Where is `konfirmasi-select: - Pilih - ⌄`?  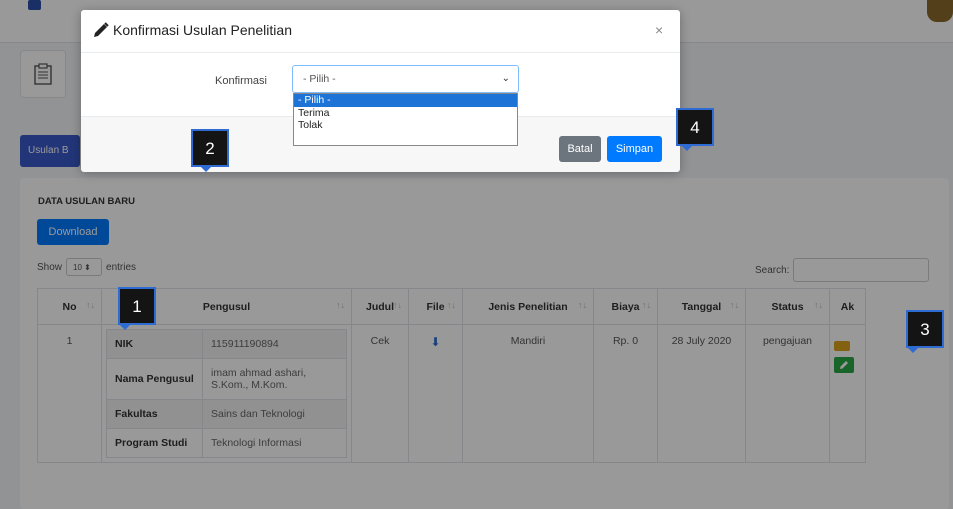
konfirmasi-select: - Pilih - ⌄ is located at coordinates (405, 79).